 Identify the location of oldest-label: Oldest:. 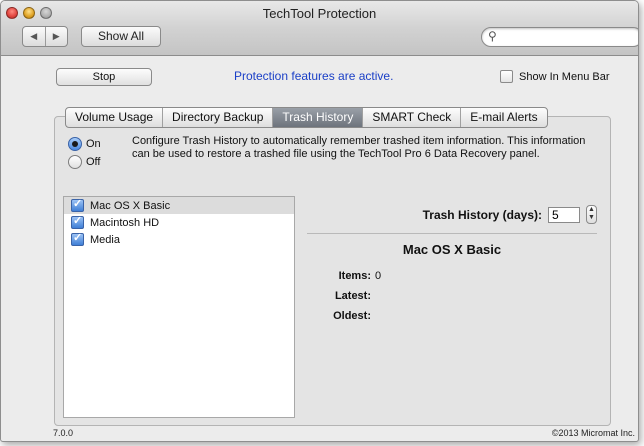
(352, 316).